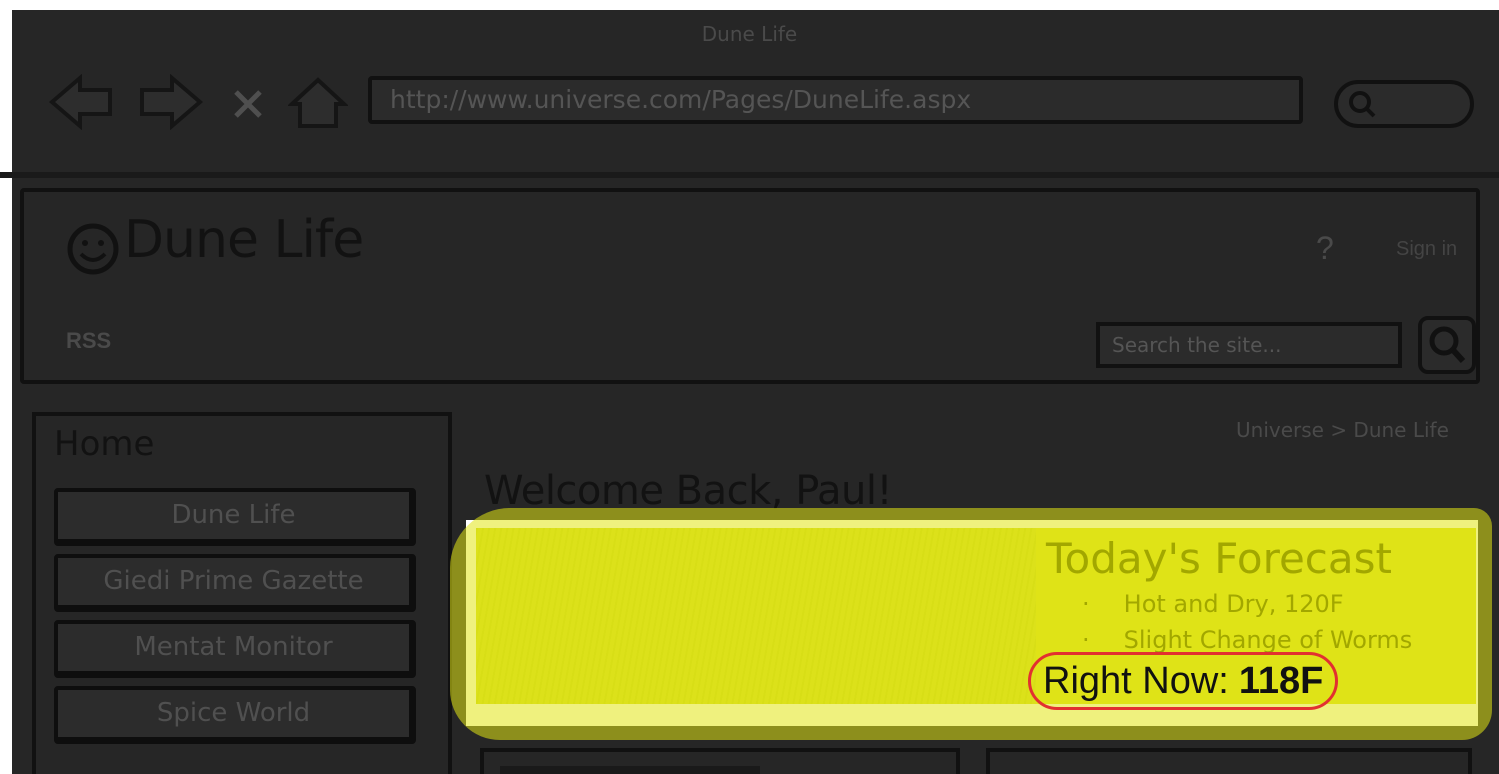 This screenshot has width=1499, height=774. Describe the element at coordinates (1325, 248) in the screenshot. I see `help-icon: ?` at that location.